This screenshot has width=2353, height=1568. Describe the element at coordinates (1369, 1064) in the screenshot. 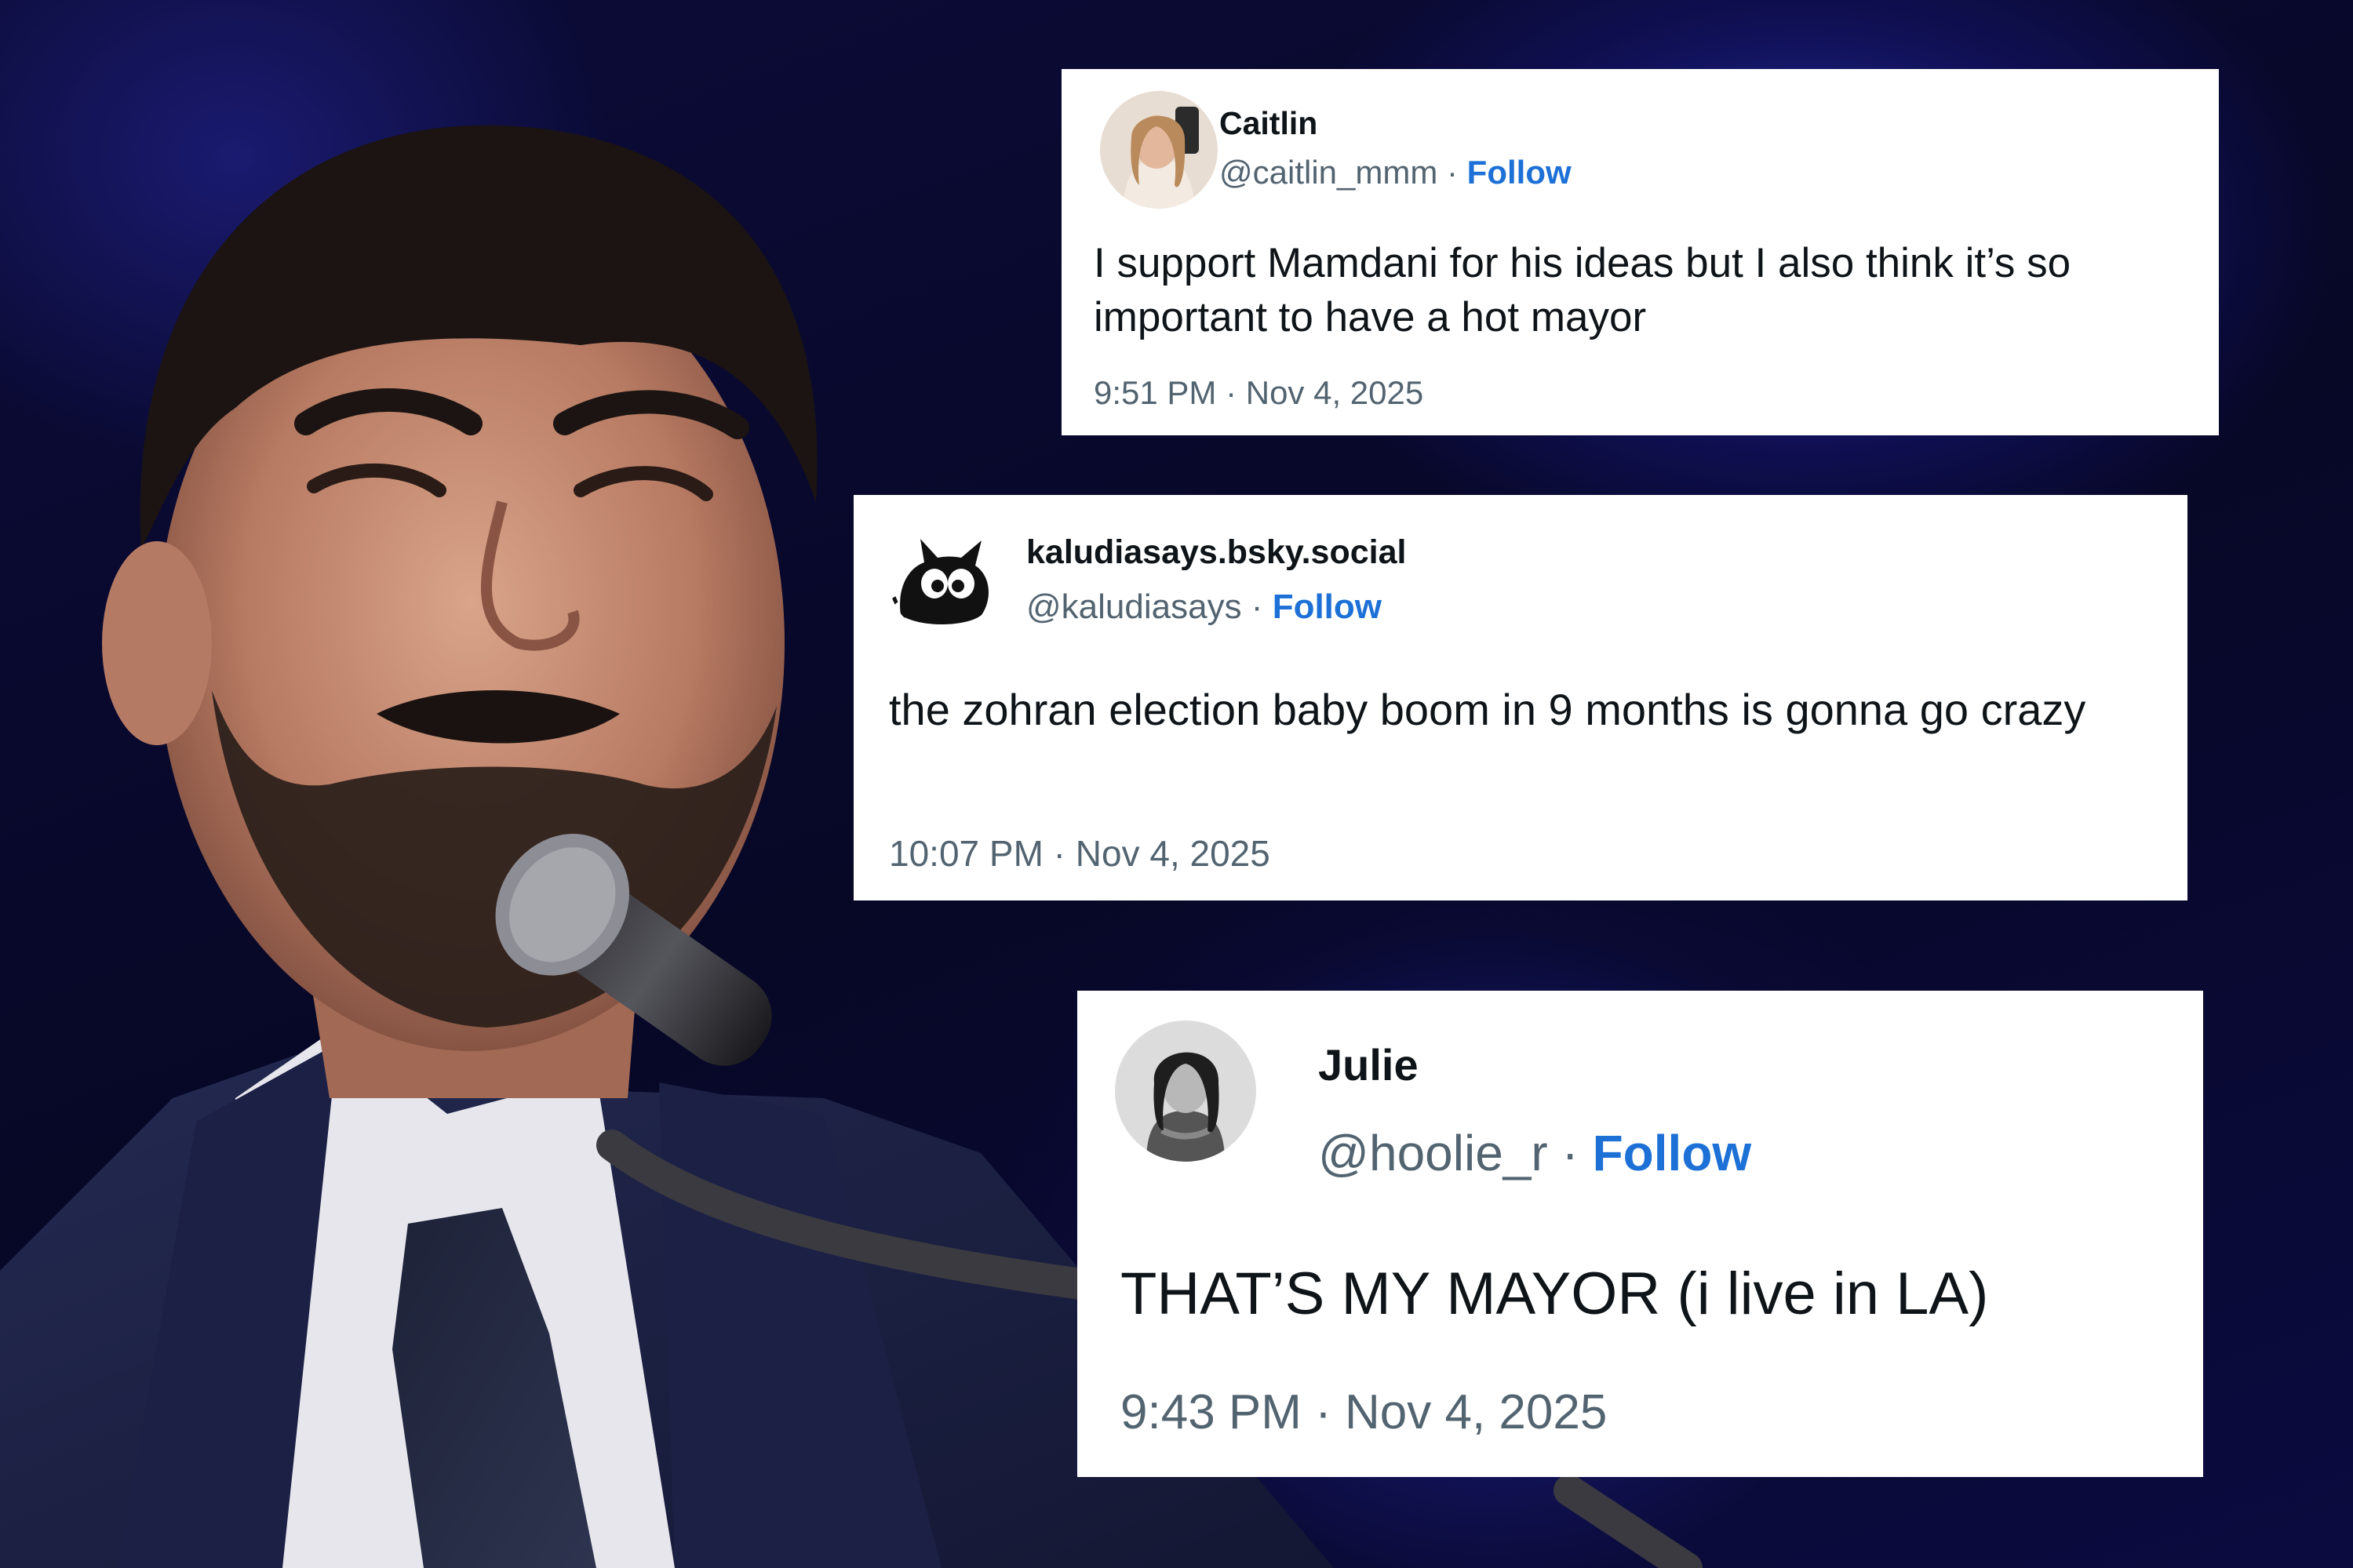

I see `tweet-author-name: Julie` at that location.